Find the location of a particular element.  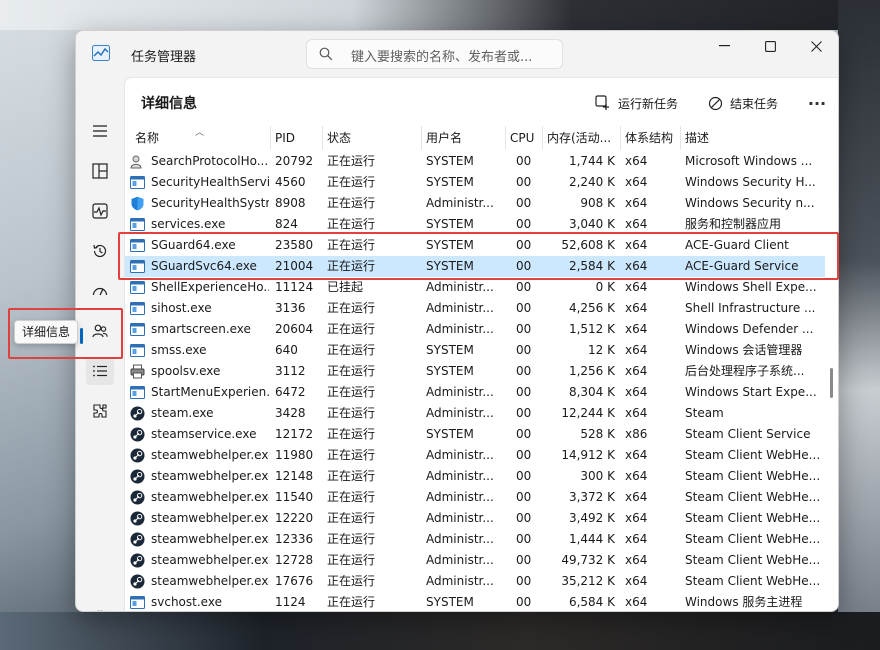

table-header: 名称 ︿ PID 状态 用户名 CPU 内存(活动... 体系结构 描述 is located at coordinates (481, 138).